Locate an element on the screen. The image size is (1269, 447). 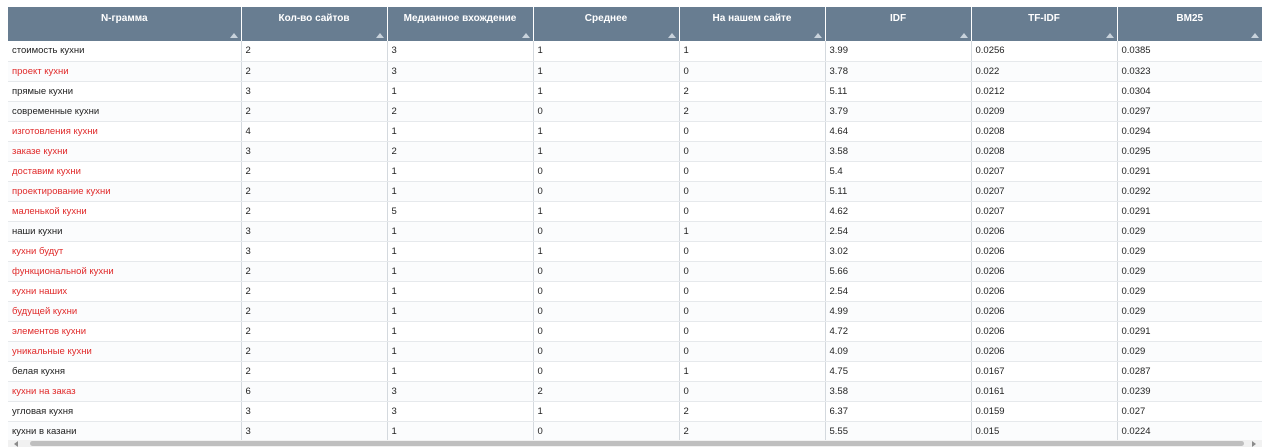
column-header-median: Медианное вхождение is located at coordinates (460, 24).